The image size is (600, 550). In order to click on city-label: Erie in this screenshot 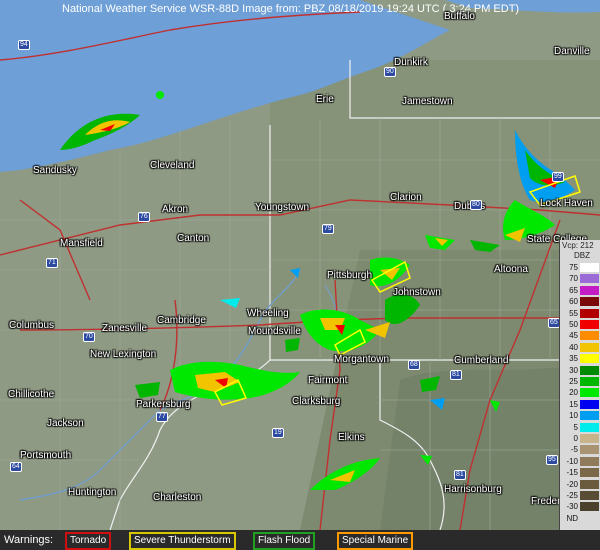, I will do `click(325, 99)`.